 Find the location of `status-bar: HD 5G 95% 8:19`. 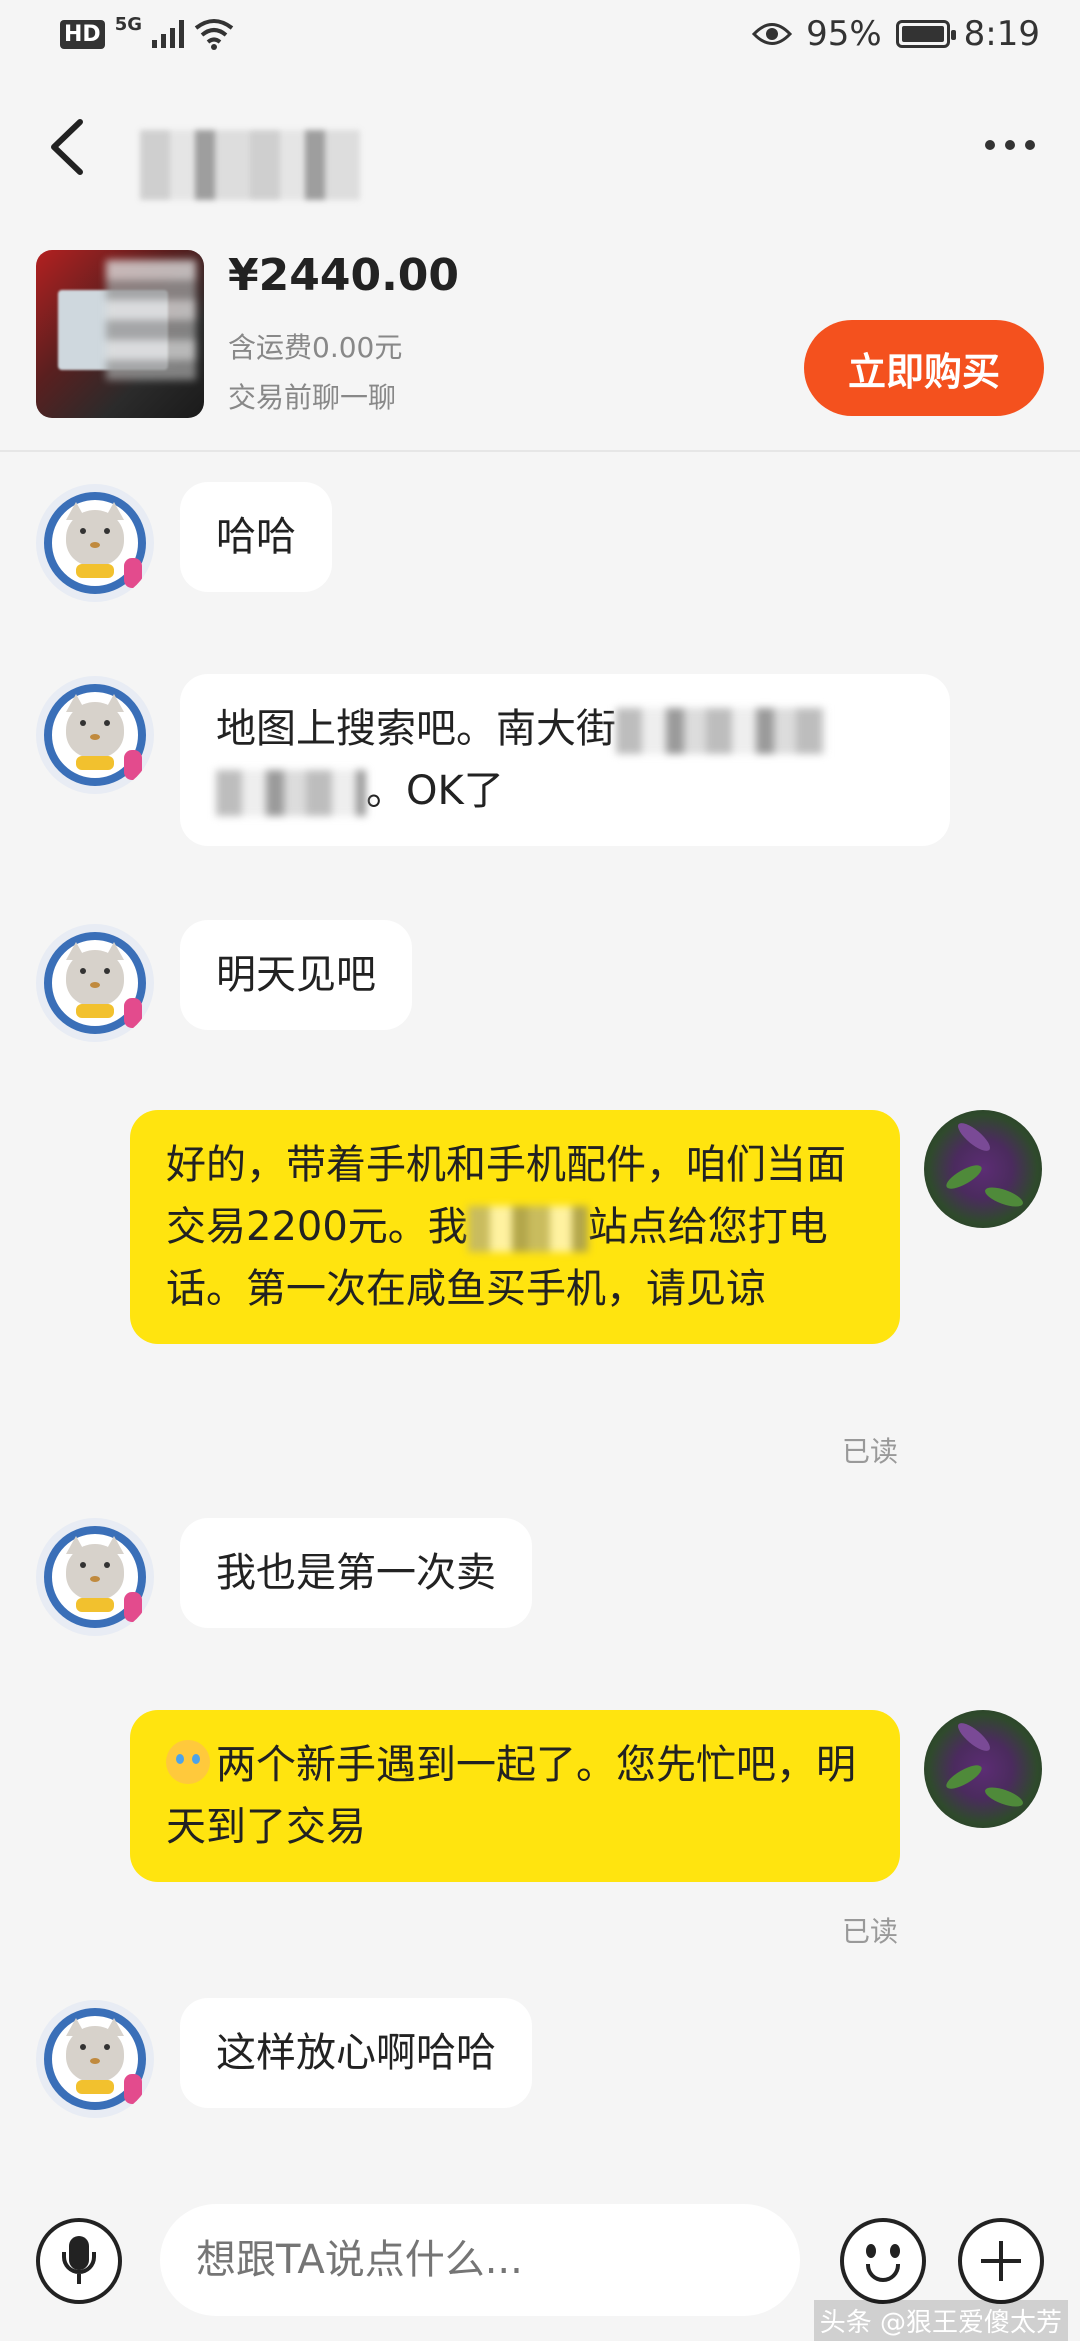

status-bar: HD 5G 95% 8:19 is located at coordinates (540, 40).